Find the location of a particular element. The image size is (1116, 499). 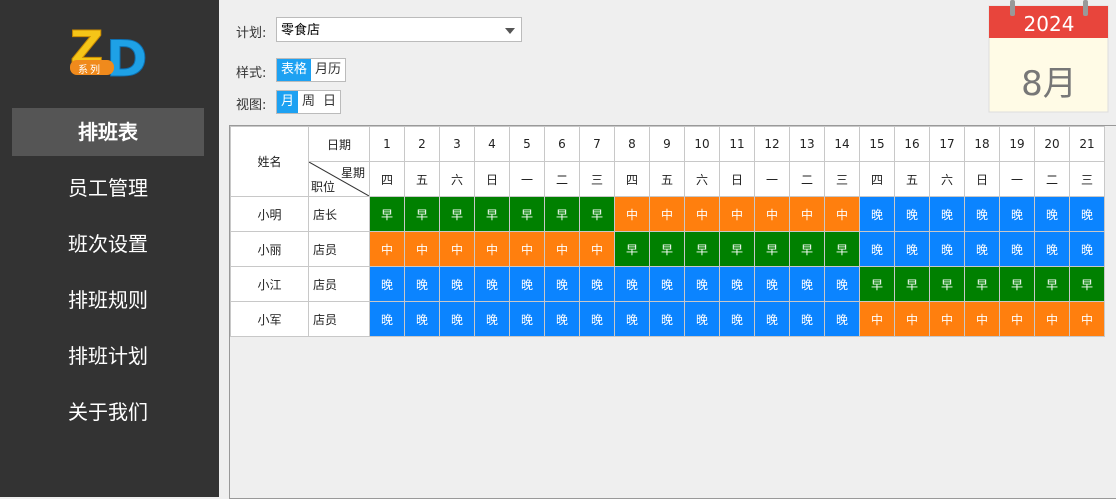

sidebar-item-0: 排班表 is located at coordinates (108, 132).